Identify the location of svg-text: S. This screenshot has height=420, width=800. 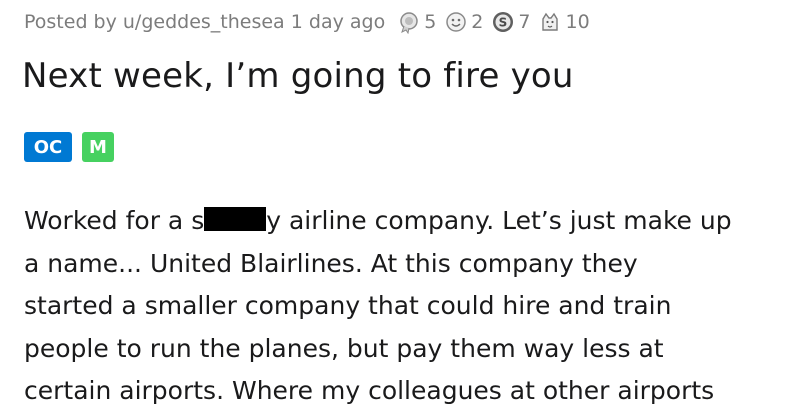
(503, 23).